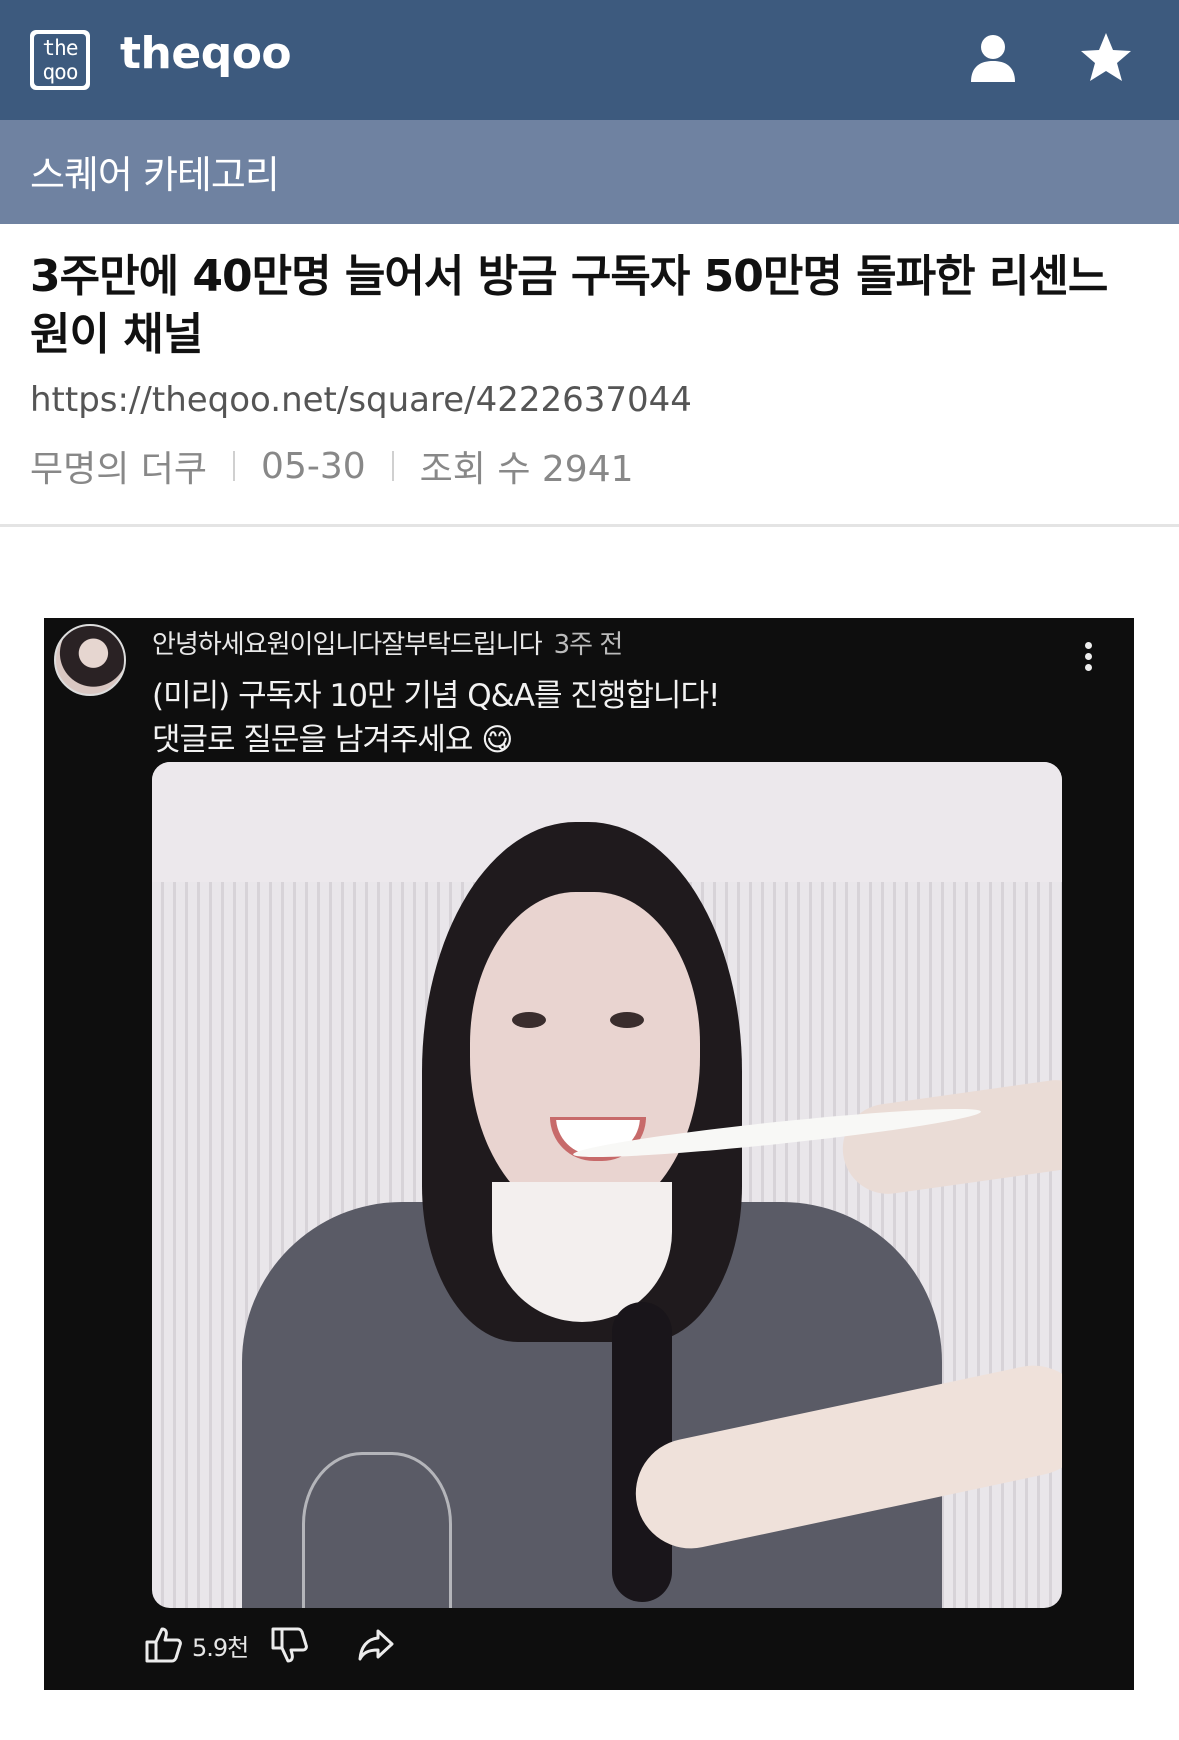 The height and width of the screenshot is (1740, 1179). Describe the element at coordinates (1106, 58) in the screenshot. I see `star-icon` at that location.